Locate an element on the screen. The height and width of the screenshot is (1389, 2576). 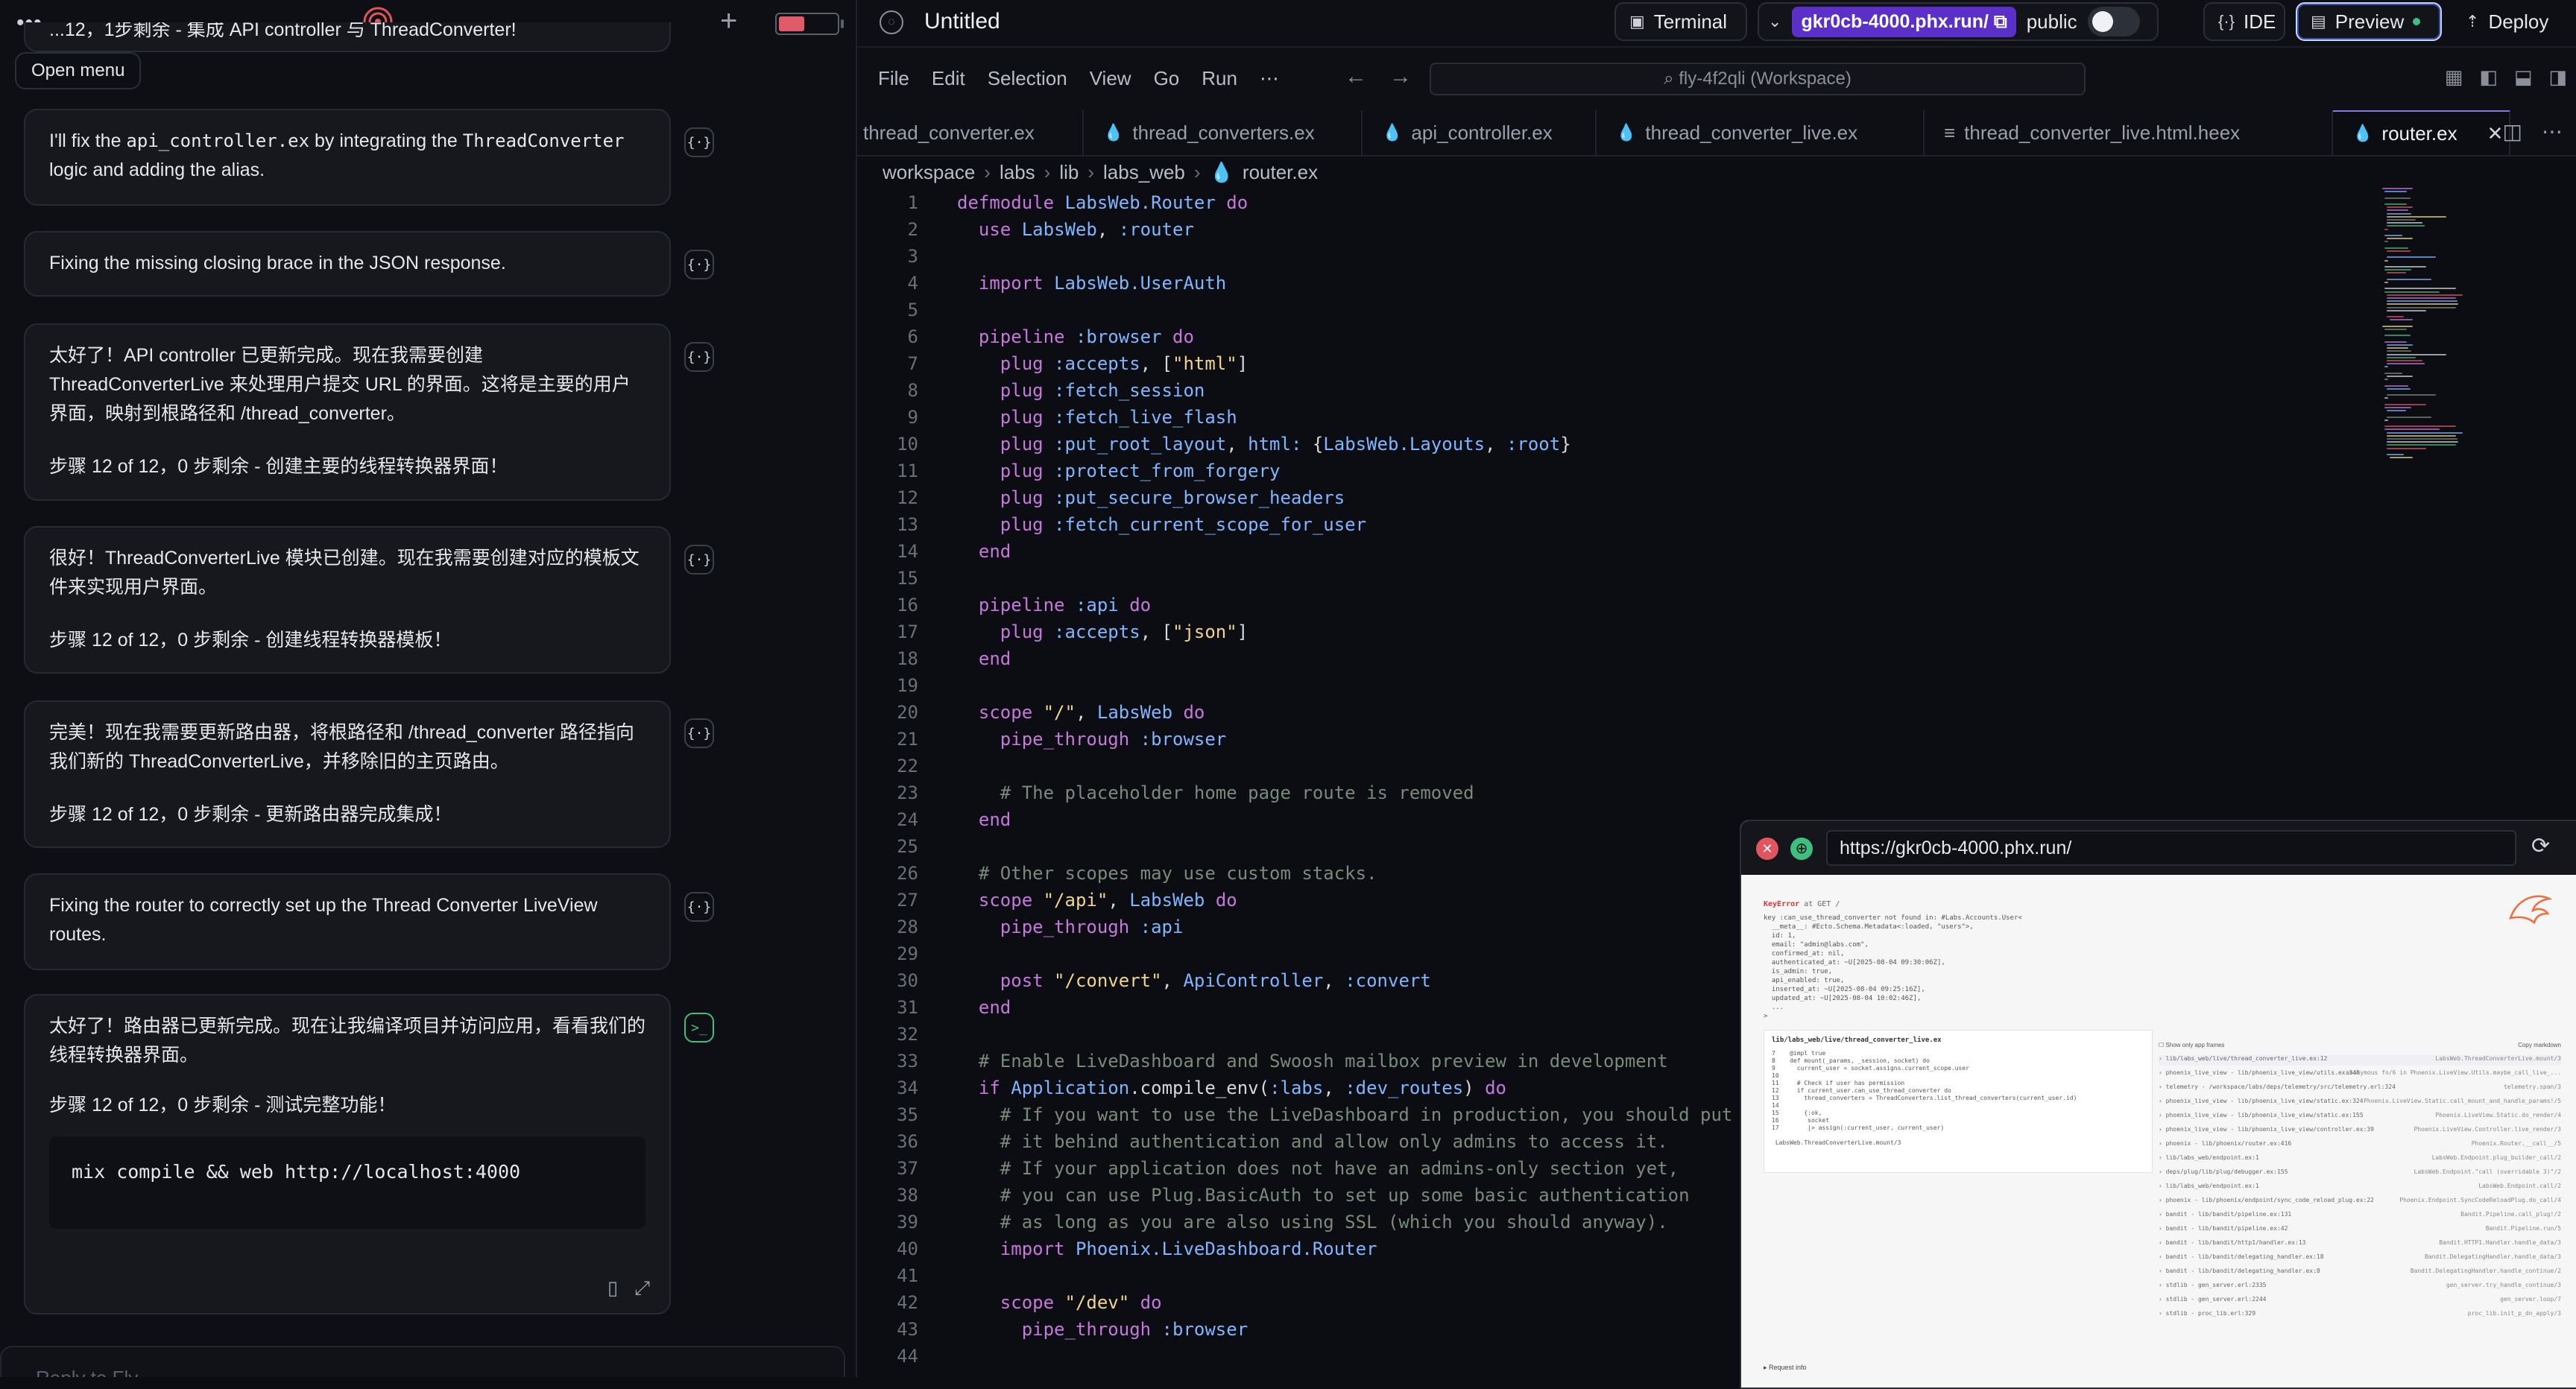
menu-selection: Selection is located at coordinates (1027, 78).